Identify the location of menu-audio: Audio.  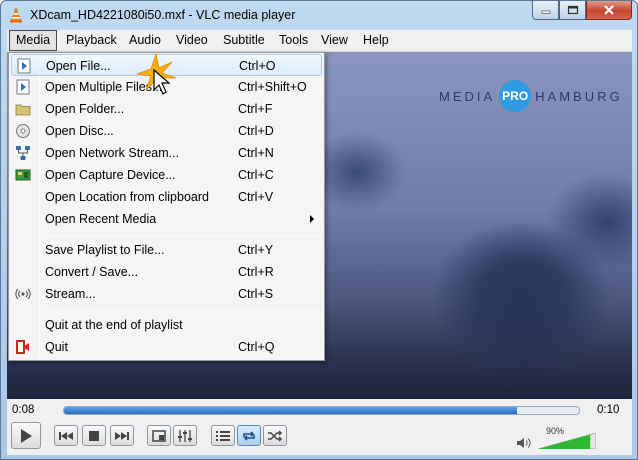
(145, 40).